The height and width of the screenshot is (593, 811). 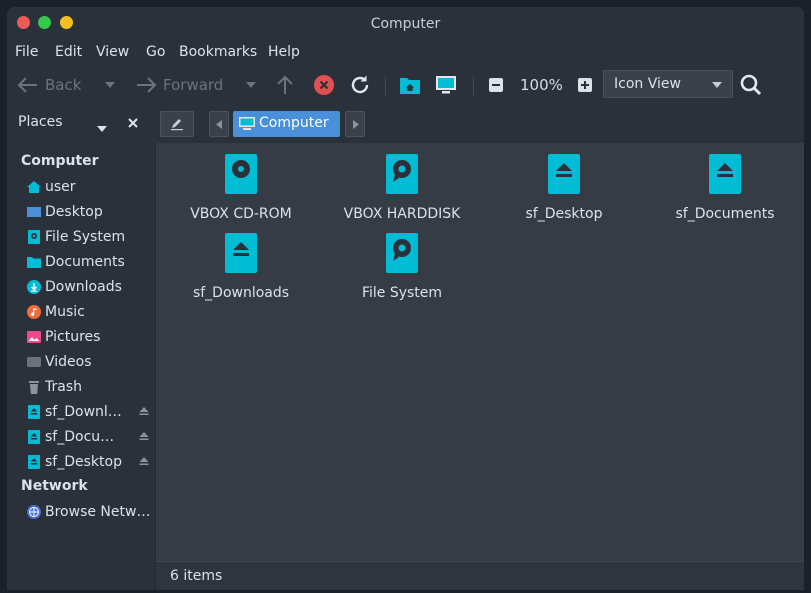 I want to click on view-mode-select: Icon View, so click(x=668, y=84).